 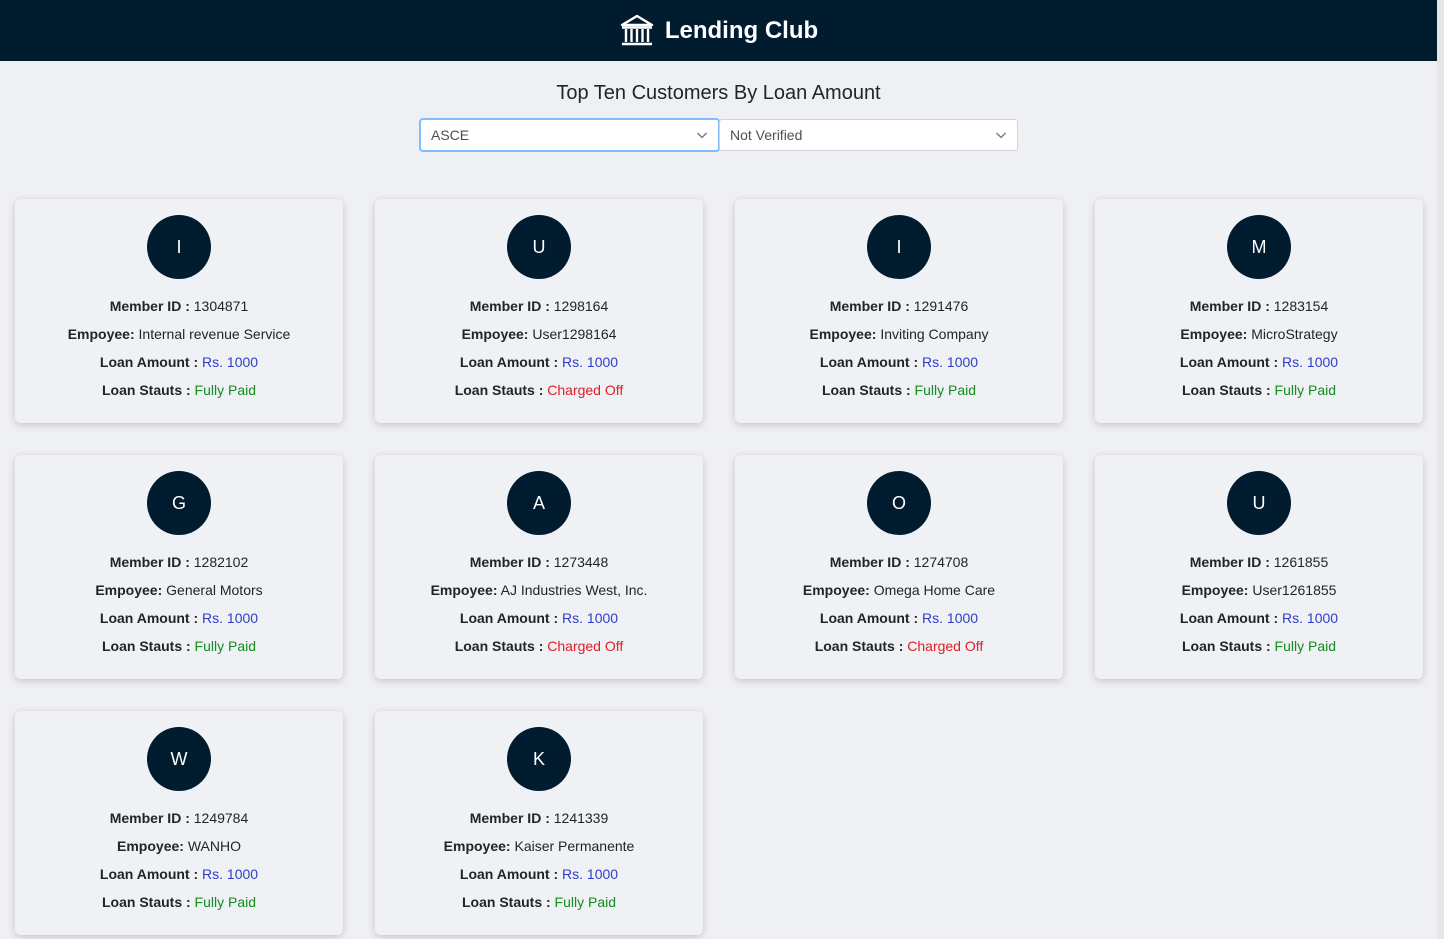 What do you see at coordinates (1001, 135) in the screenshot?
I see `chevron-down-icon` at bounding box center [1001, 135].